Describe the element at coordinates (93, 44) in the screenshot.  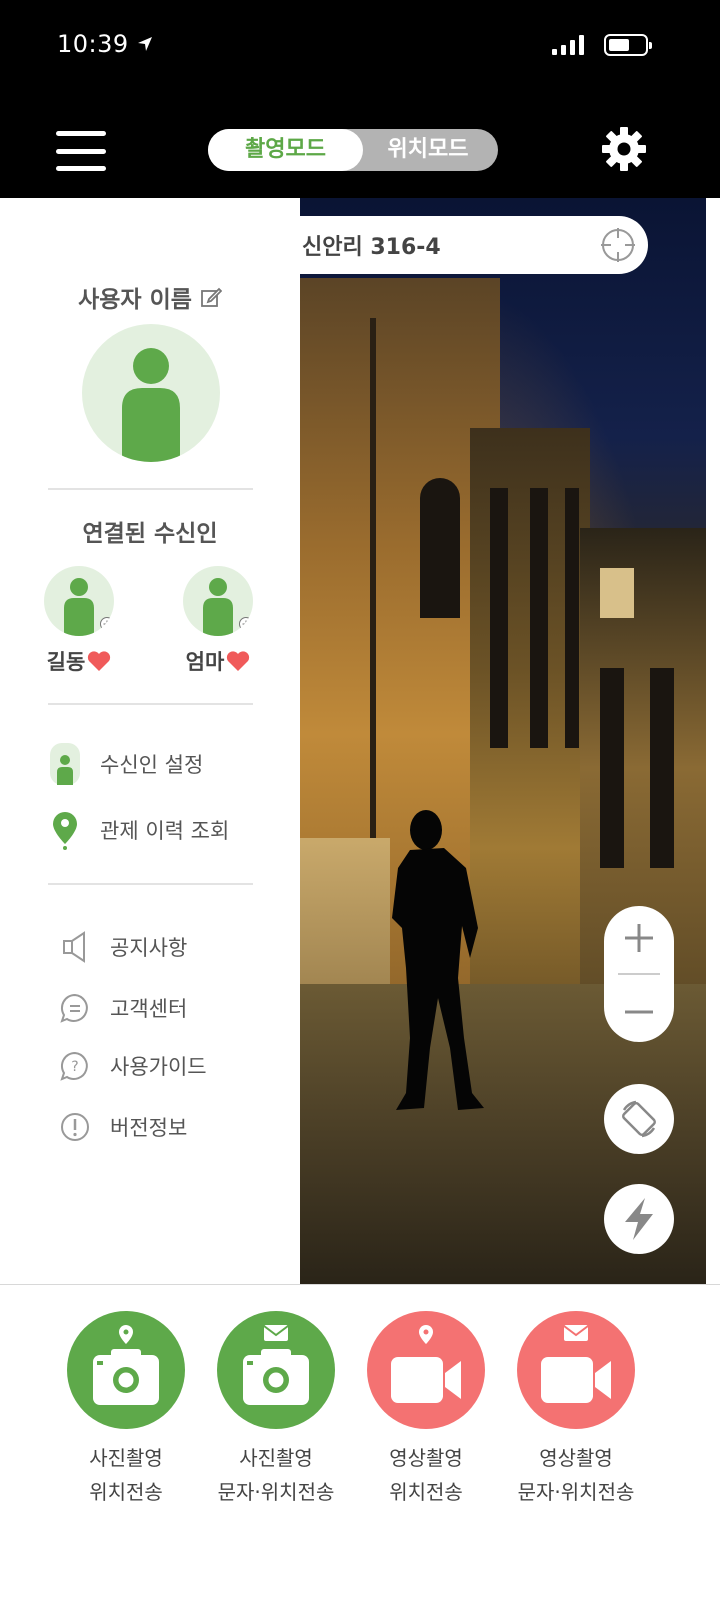
I see `clock: 10:39` at that location.